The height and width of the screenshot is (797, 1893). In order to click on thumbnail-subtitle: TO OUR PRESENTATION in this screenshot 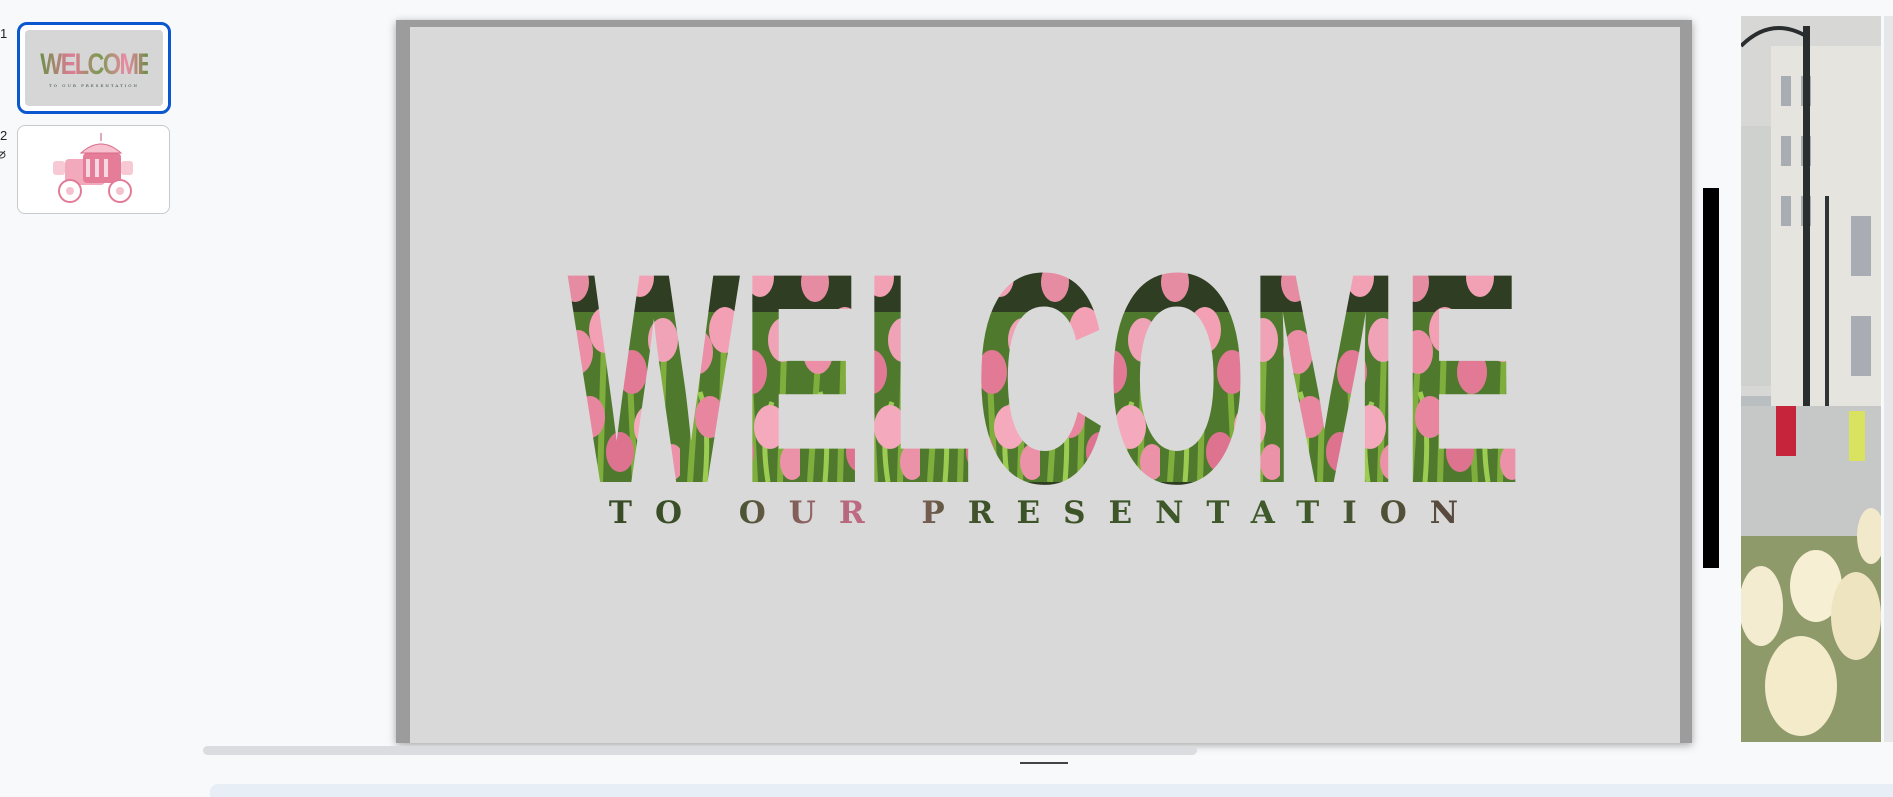, I will do `click(94, 85)`.